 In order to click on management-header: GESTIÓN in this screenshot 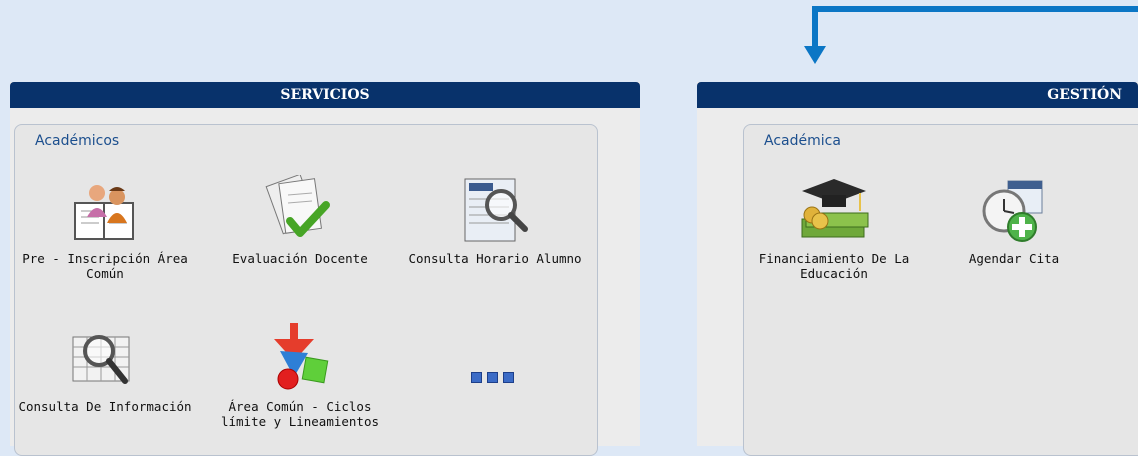, I will do `click(917, 95)`.